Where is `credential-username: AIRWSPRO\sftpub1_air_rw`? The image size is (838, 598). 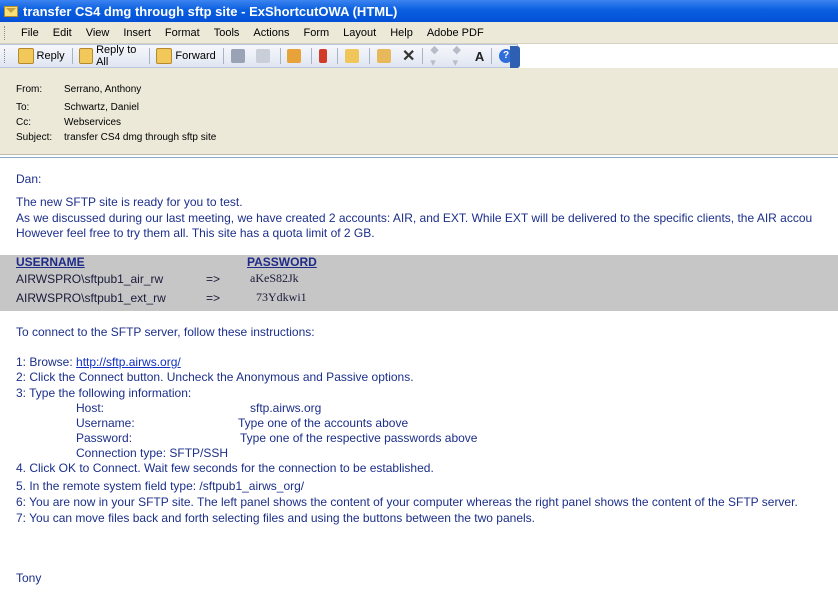 credential-username: AIRWSPRO\sftpub1_air_rw is located at coordinates (90, 279).